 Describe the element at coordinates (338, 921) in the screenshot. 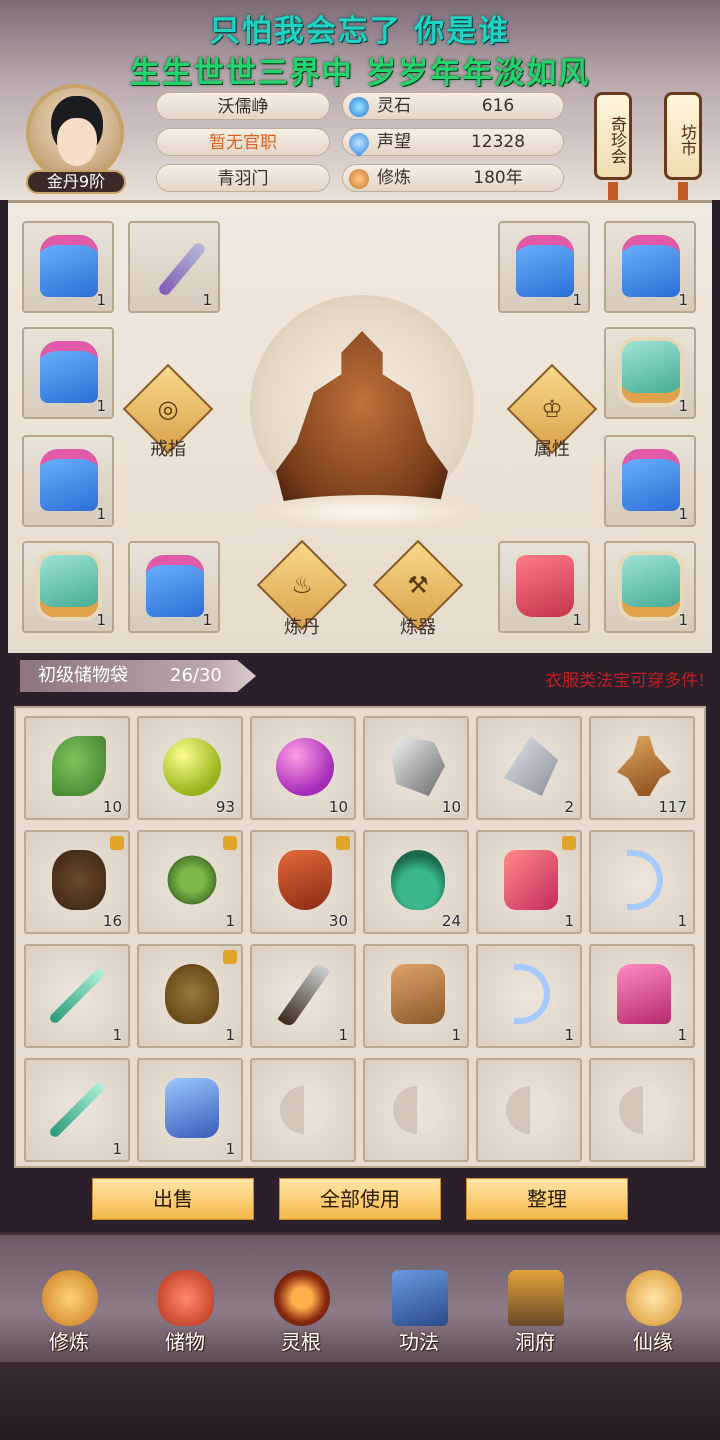

I see `item-quantity: 30` at that location.